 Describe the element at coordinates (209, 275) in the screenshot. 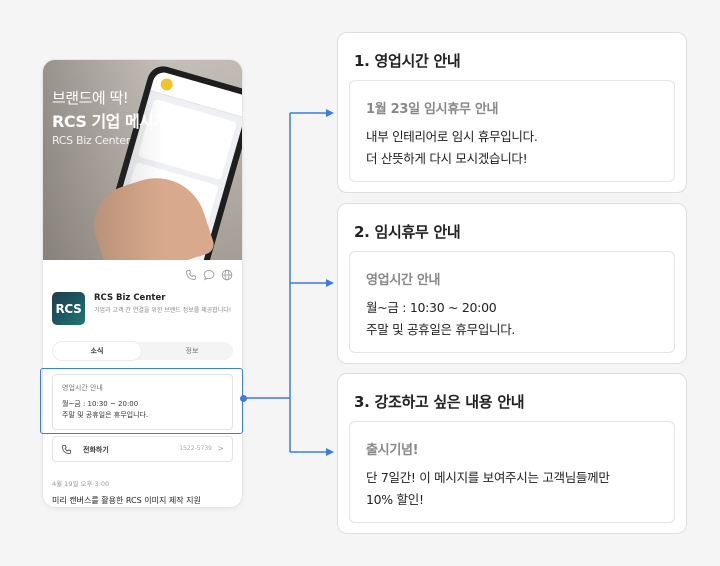

I see `chat-icon` at that location.